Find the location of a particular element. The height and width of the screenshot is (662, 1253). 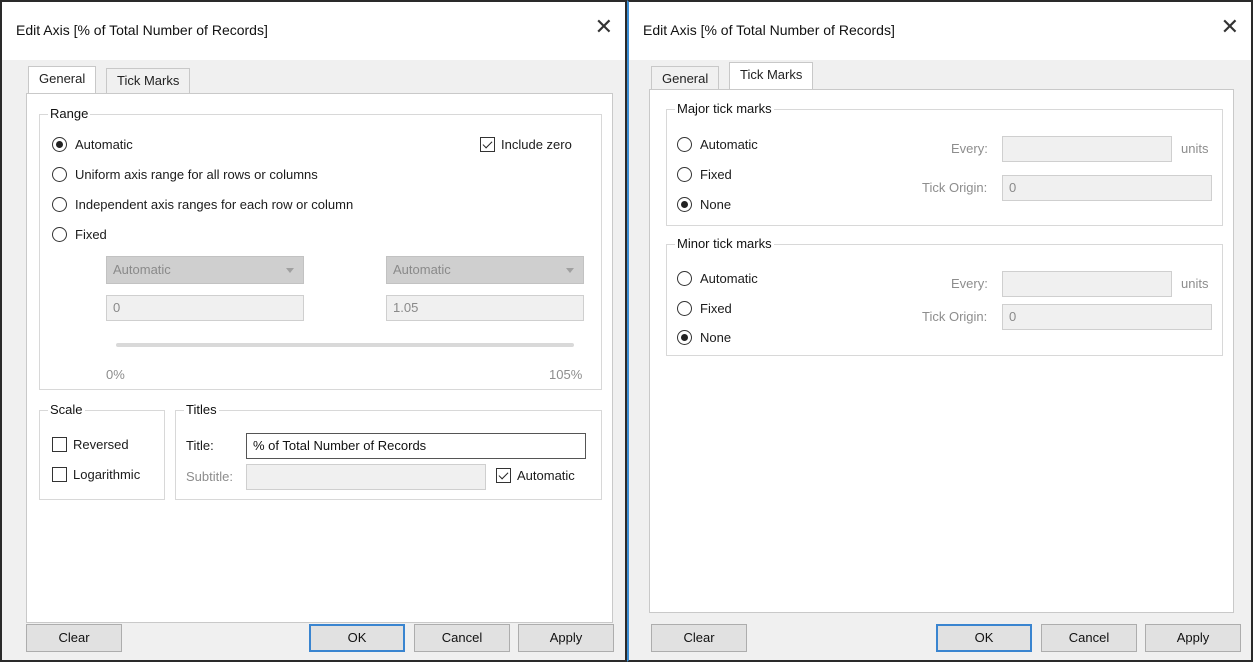

range-option-fixed: Fixed is located at coordinates (79, 234).